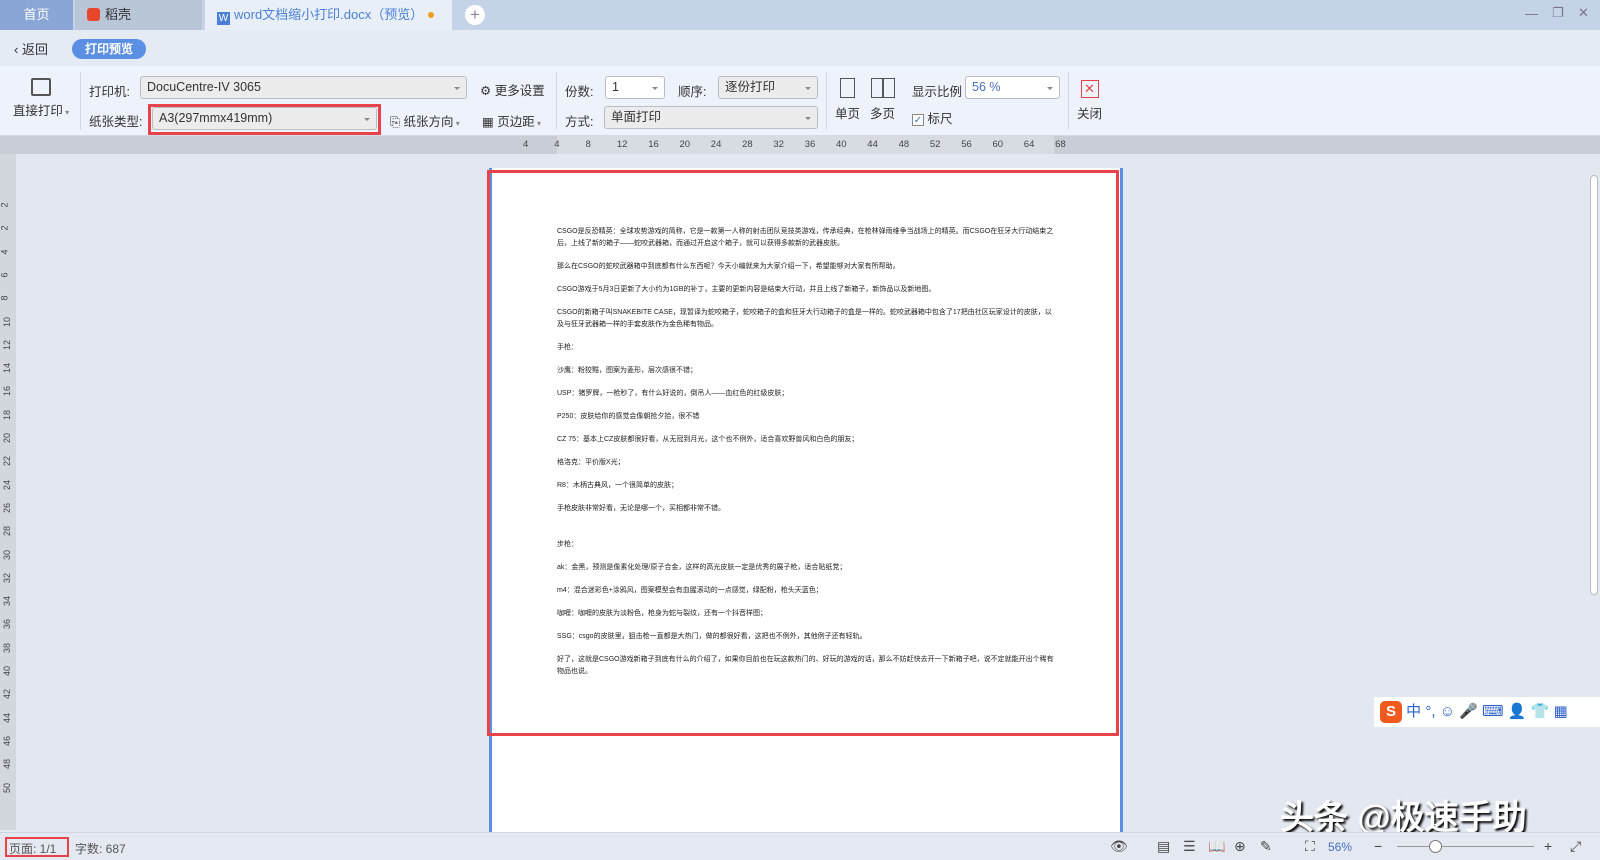 Image resolution: width=1600 pixels, height=860 pixels. Describe the element at coordinates (622, 144) in the screenshot. I see `ruler-tick: 12` at that location.